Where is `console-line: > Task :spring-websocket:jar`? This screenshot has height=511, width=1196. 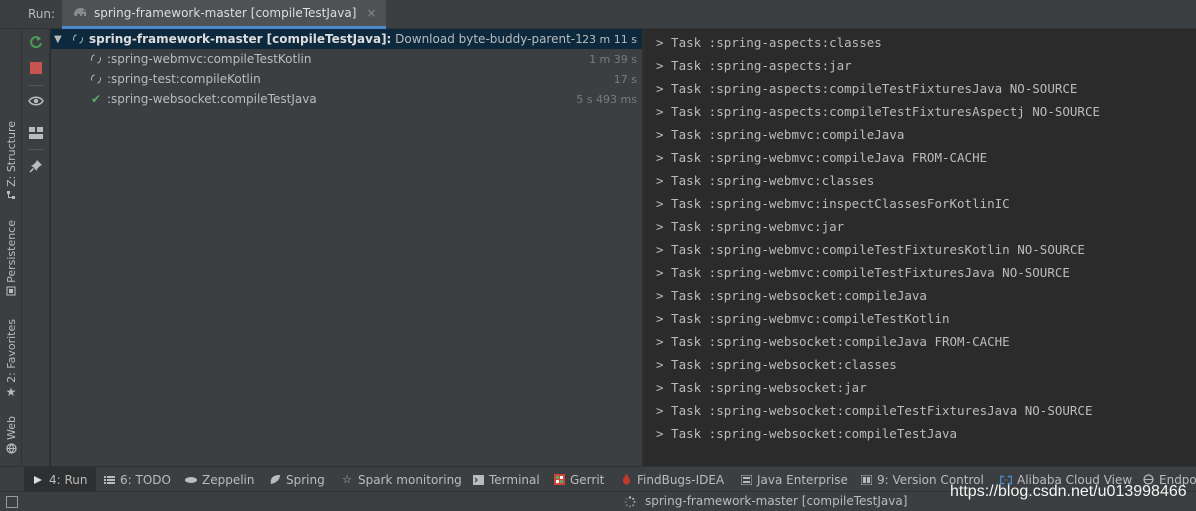 console-line: > Task :spring-websocket:jar is located at coordinates (761, 387).